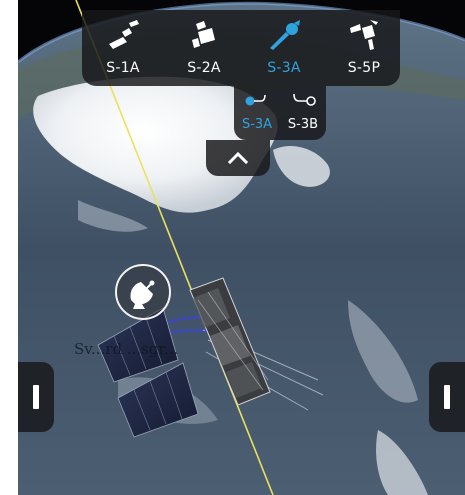 This screenshot has width=465, height=495. Describe the element at coordinates (203, 34) in the screenshot. I see `sentinel-2-satellite-icon` at that location.